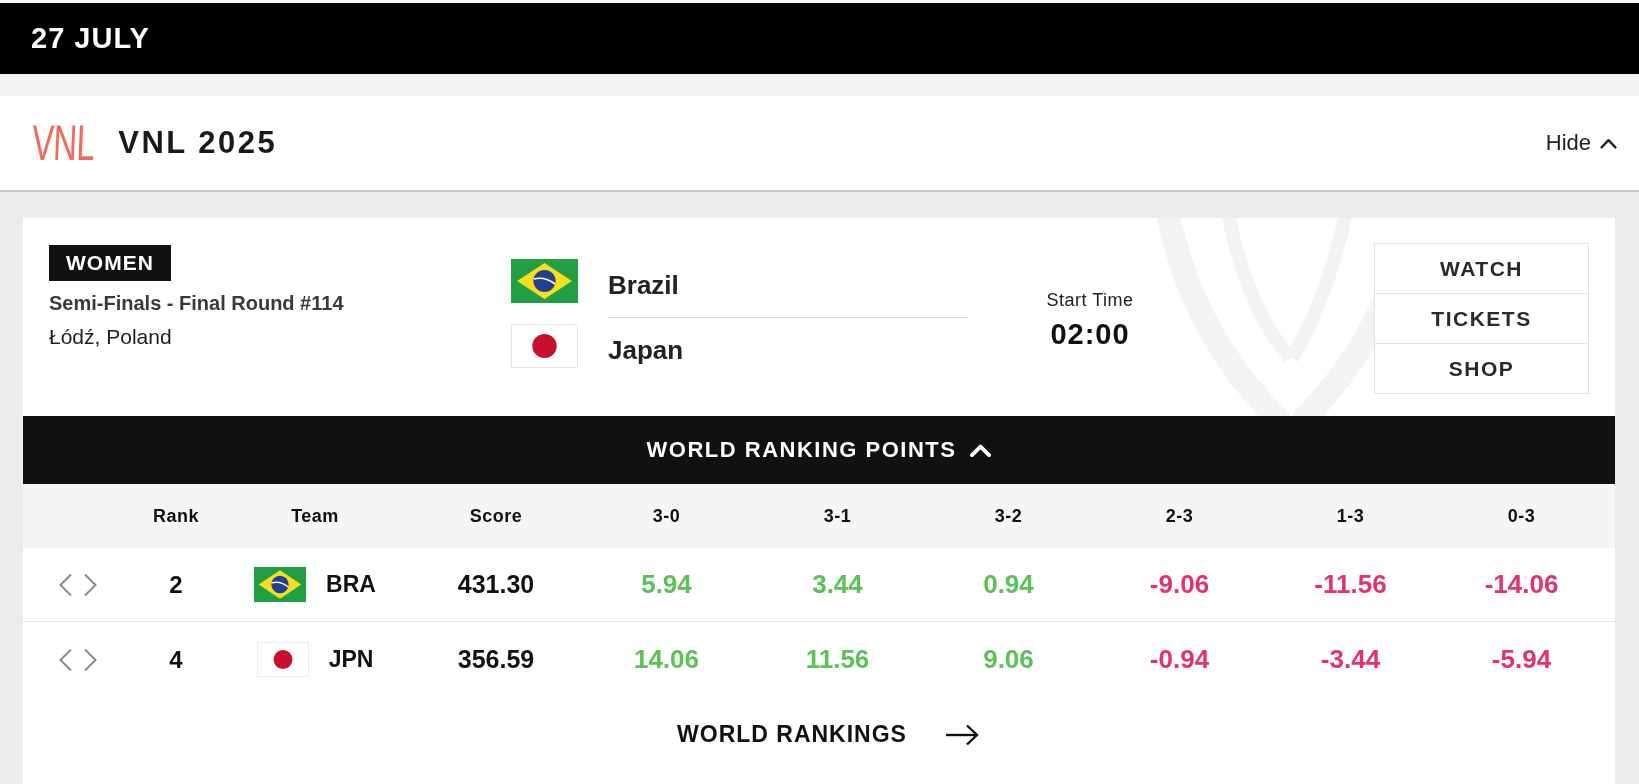 The image size is (1639, 784). I want to click on ranking-points-toggle: WORLD RANKING POINTS, so click(819, 450).